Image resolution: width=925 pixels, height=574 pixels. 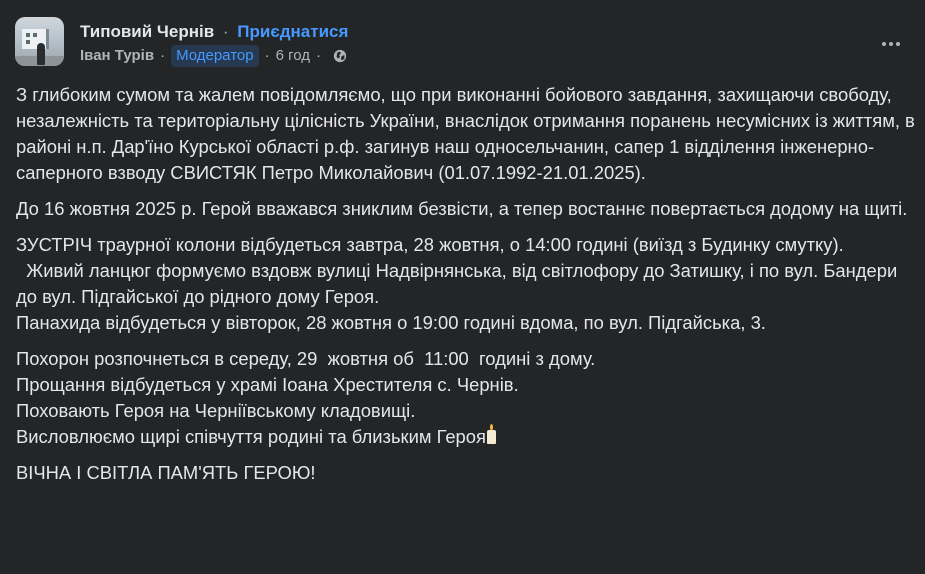 I want to click on moderator-badge: Модератор, so click(x=215, y=56).